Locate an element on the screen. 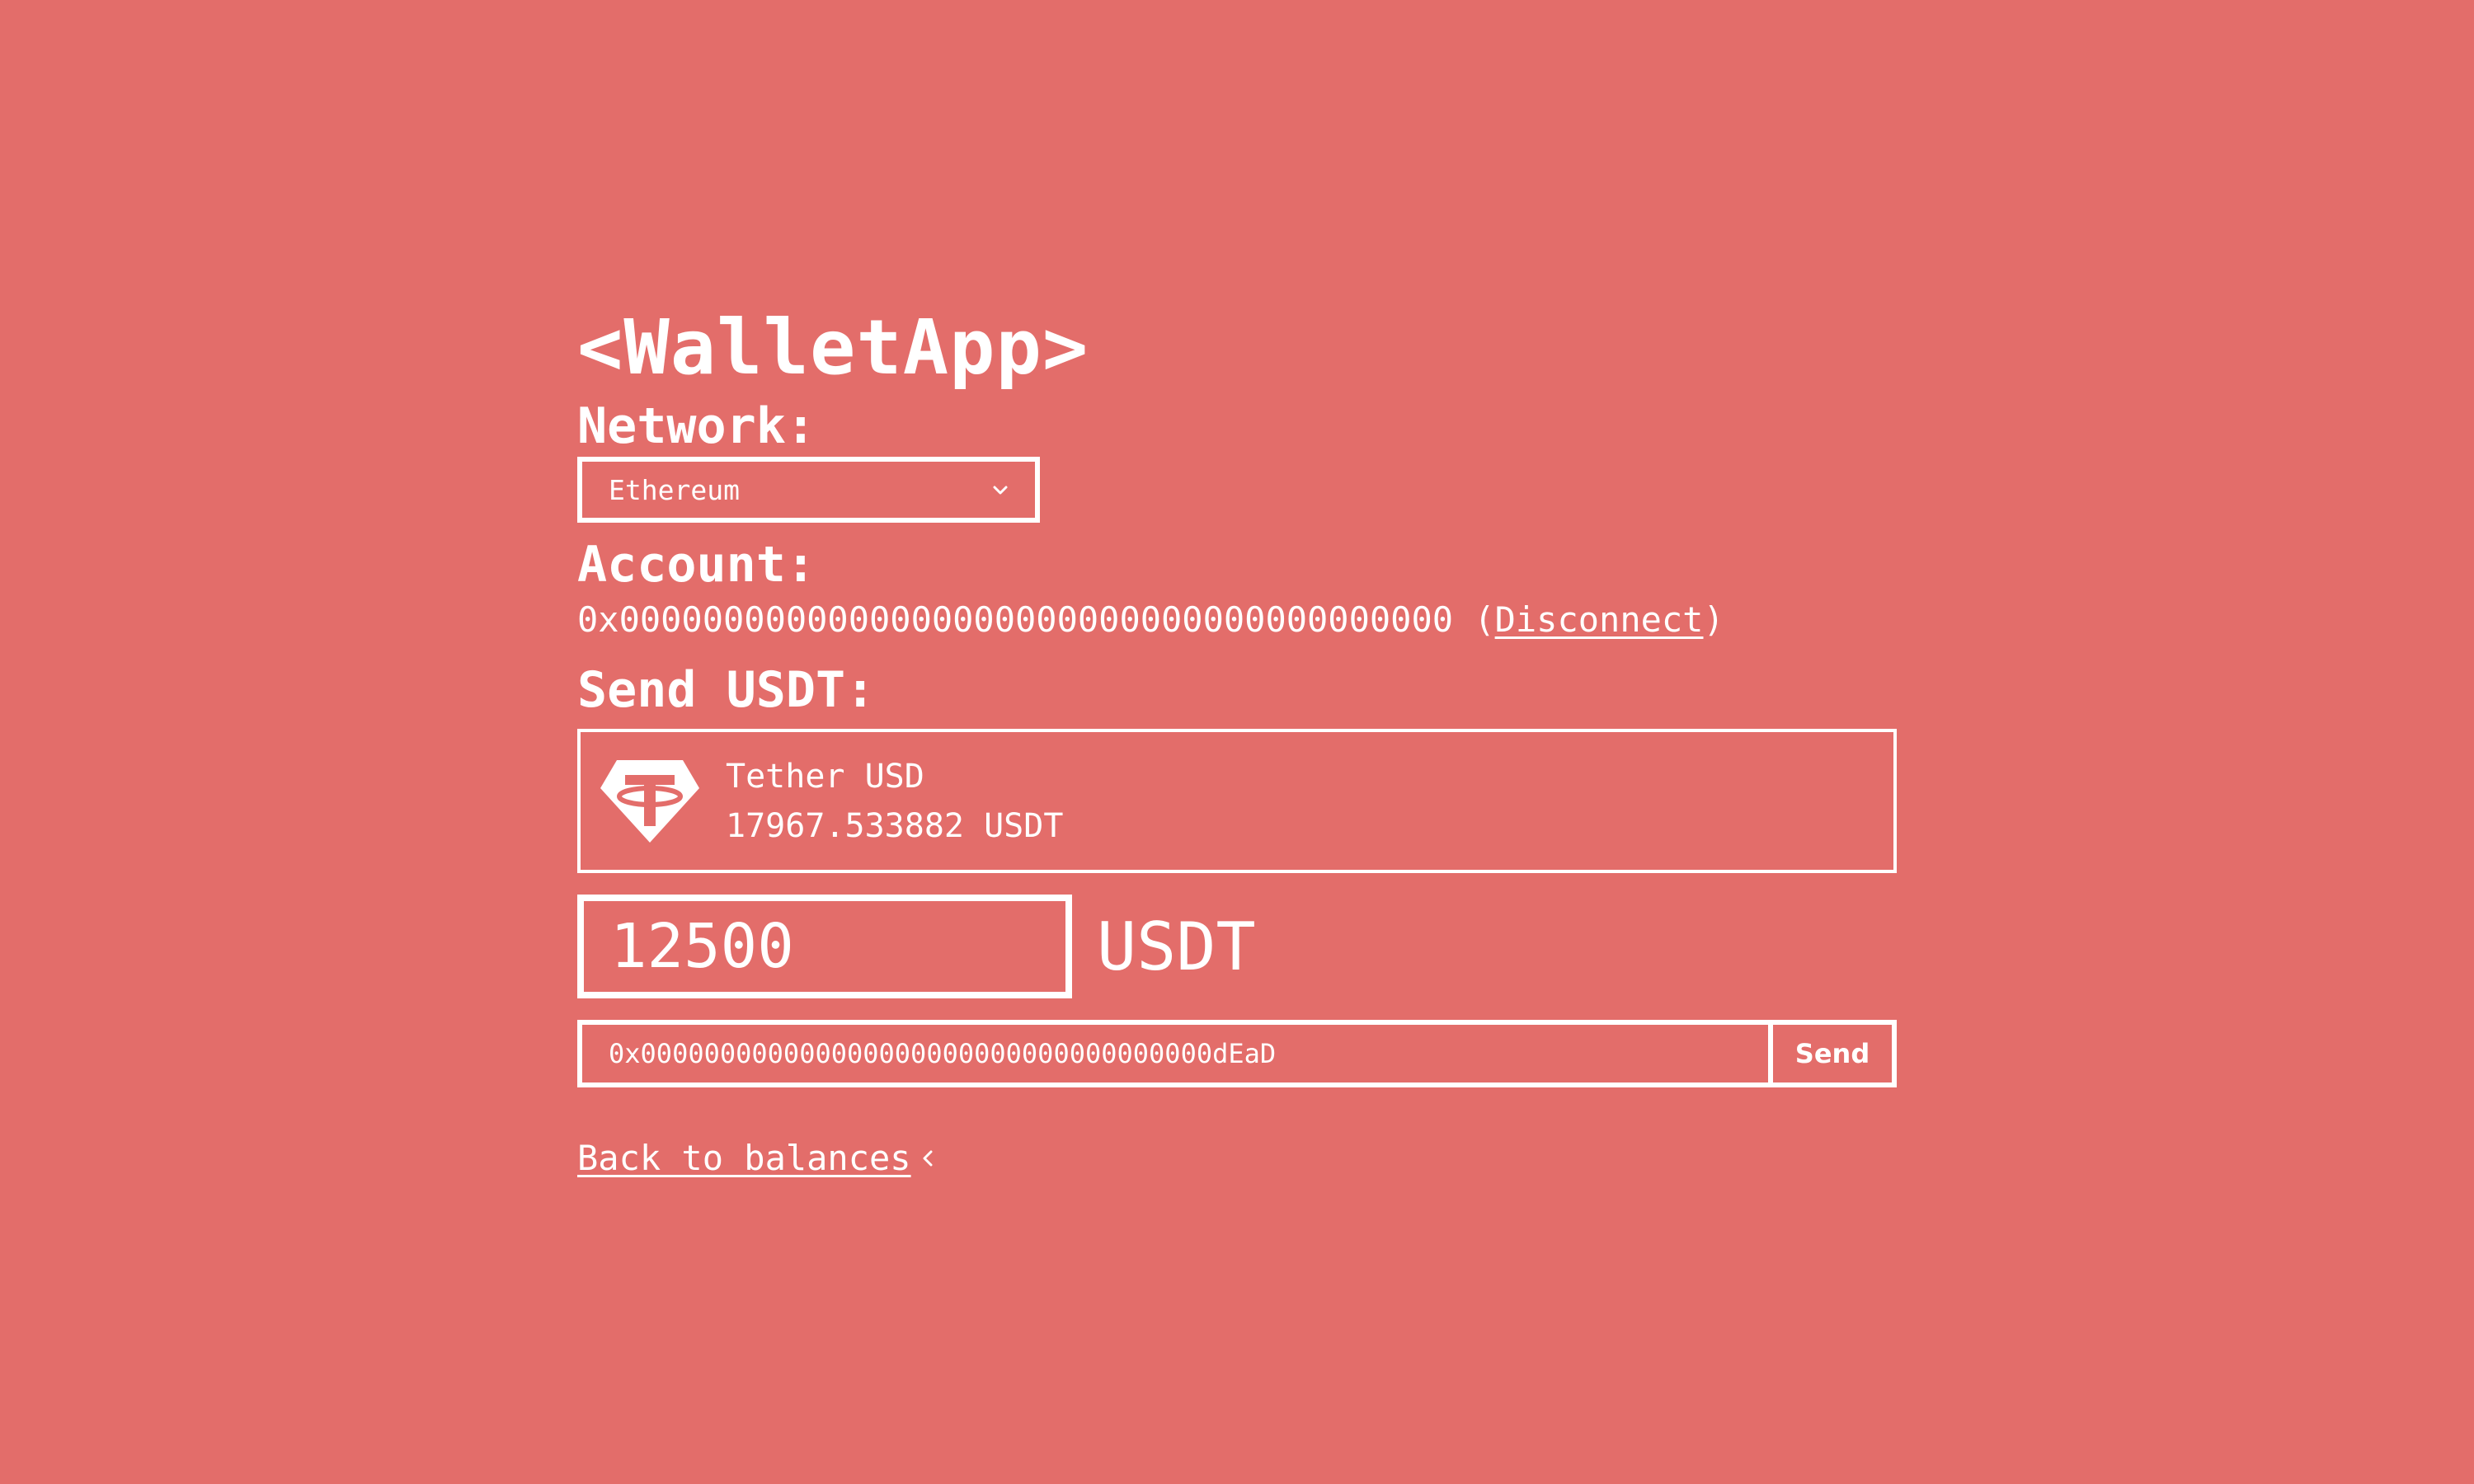 This screenshot has height=1484, width=2474. paren-close: ) is located at coordinates (1713, 619).